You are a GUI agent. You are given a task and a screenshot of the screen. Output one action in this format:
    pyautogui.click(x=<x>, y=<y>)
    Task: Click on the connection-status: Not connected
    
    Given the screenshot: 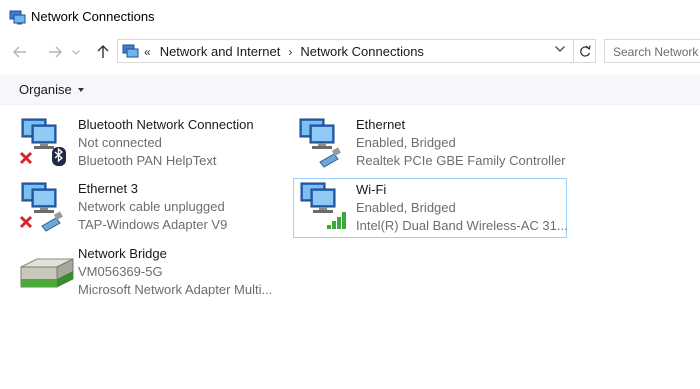 What is the action you would take?
    pyautogui.click(x=120, y=142)
    